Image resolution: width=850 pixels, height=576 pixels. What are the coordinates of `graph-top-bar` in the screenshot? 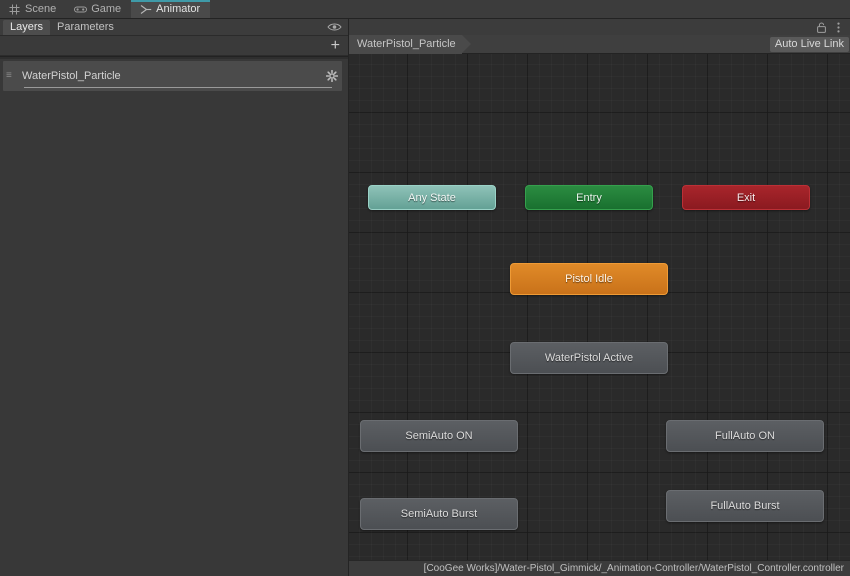 It's located at (599, 27).